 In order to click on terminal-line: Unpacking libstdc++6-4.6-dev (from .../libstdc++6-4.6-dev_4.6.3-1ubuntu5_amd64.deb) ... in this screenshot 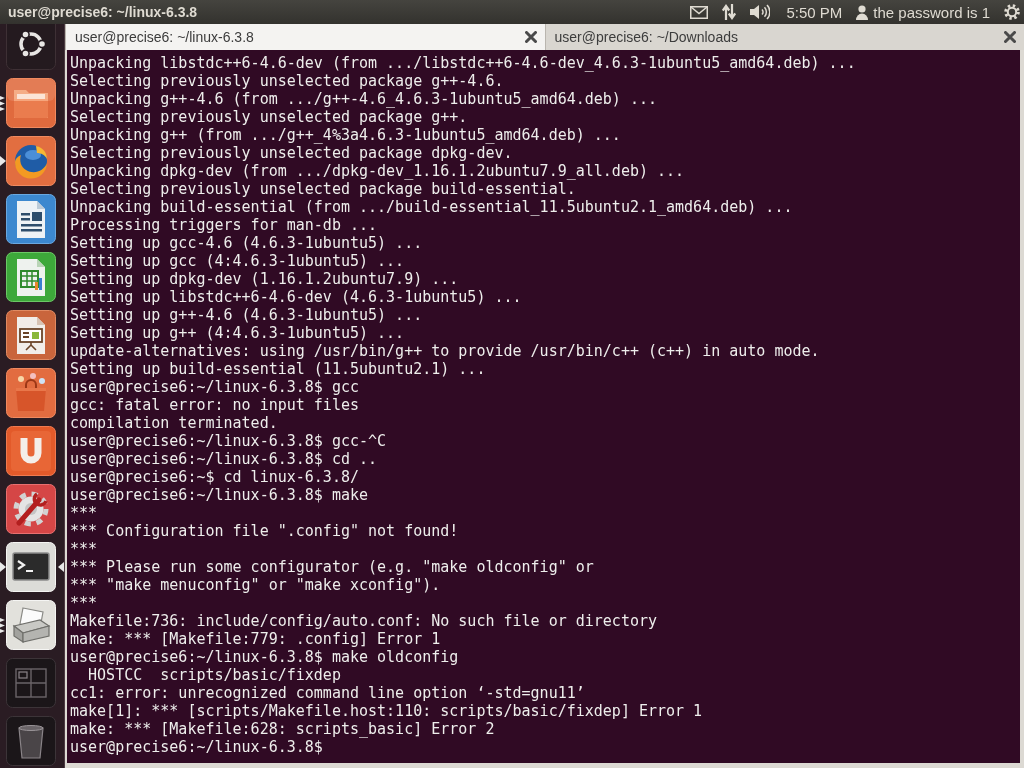, I will do `click(463, 63)`.